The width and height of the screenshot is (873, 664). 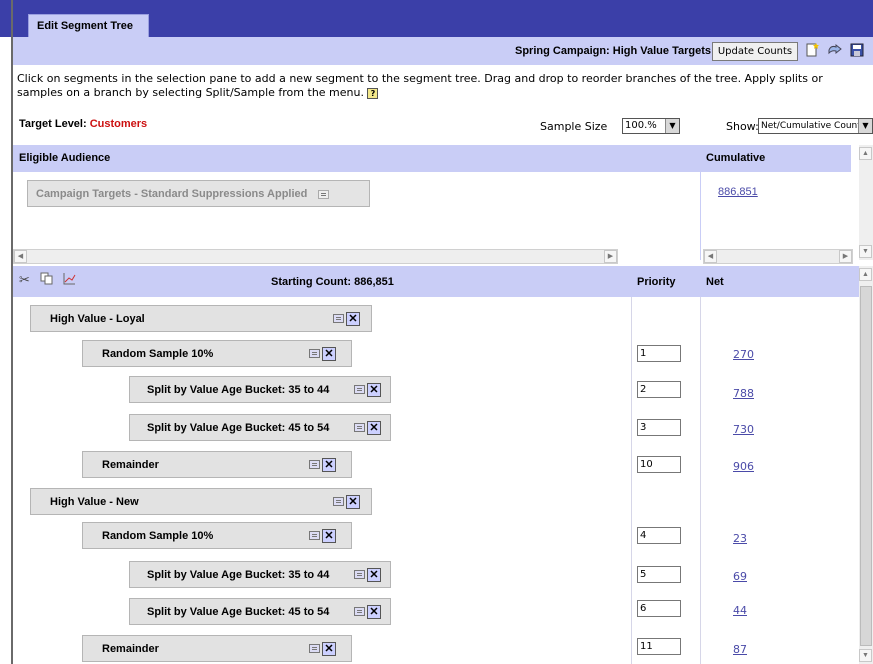 I want to click on cut-icon: ✂, so click(x=24, y=280).